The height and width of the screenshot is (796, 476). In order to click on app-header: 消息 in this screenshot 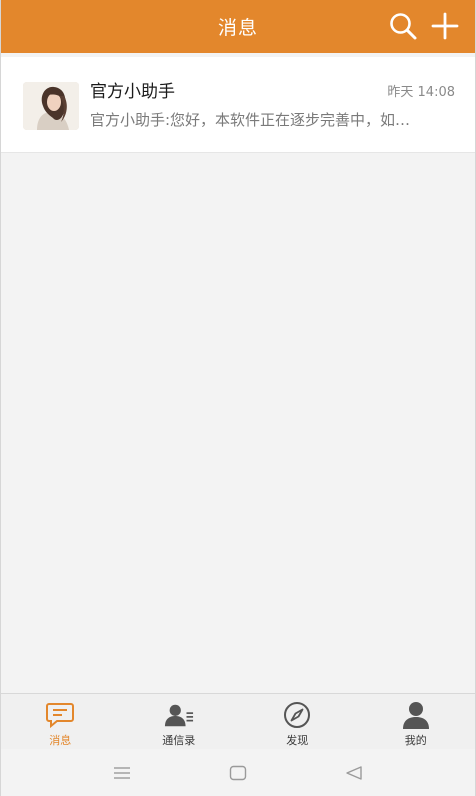, I will do `click(238, 26)`.